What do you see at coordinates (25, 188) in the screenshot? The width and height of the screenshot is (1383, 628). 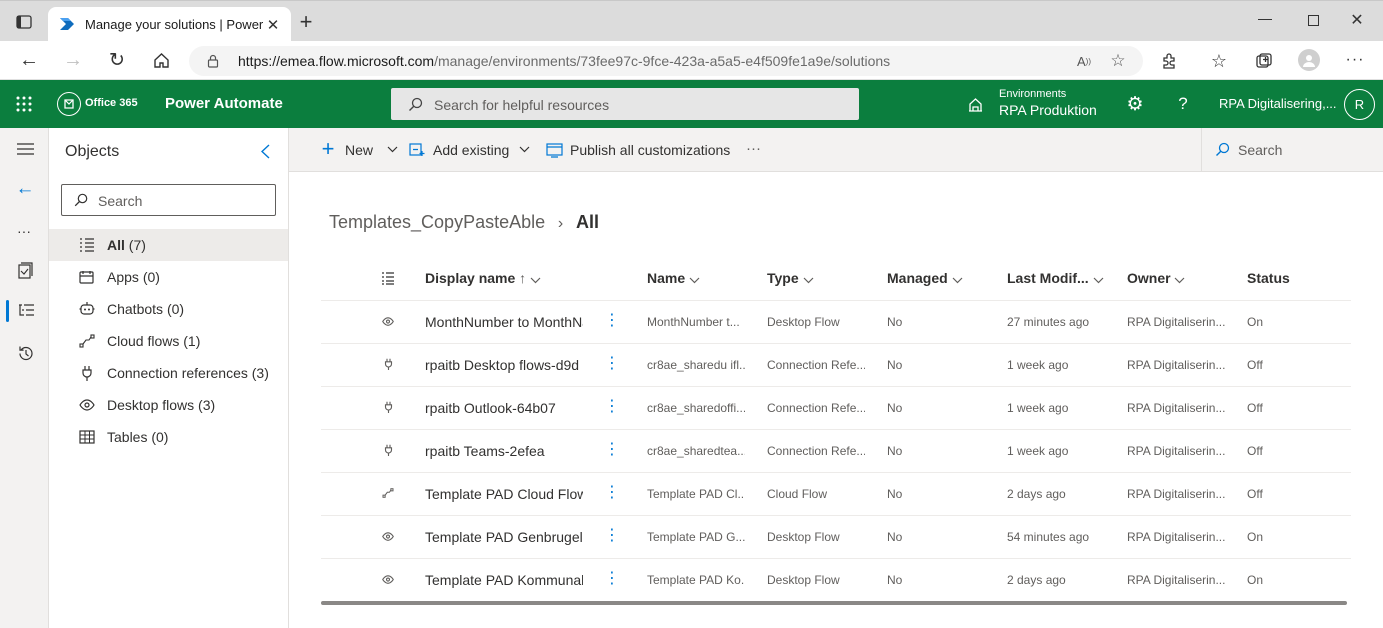 I see `back-arrow-icon: ←` at bounding box center [25, 188].